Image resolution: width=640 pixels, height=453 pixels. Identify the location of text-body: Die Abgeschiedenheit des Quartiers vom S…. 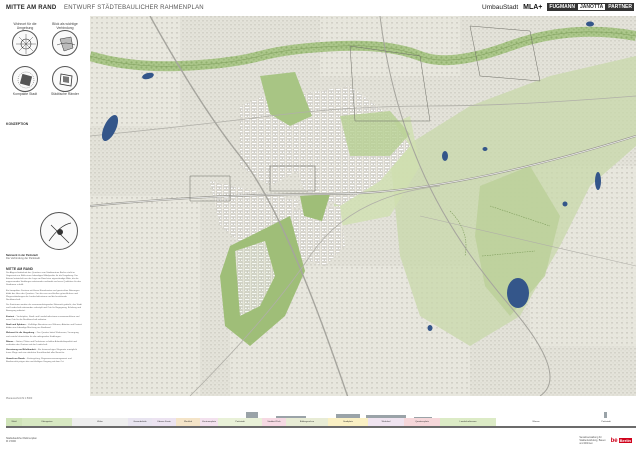
(44, 317).